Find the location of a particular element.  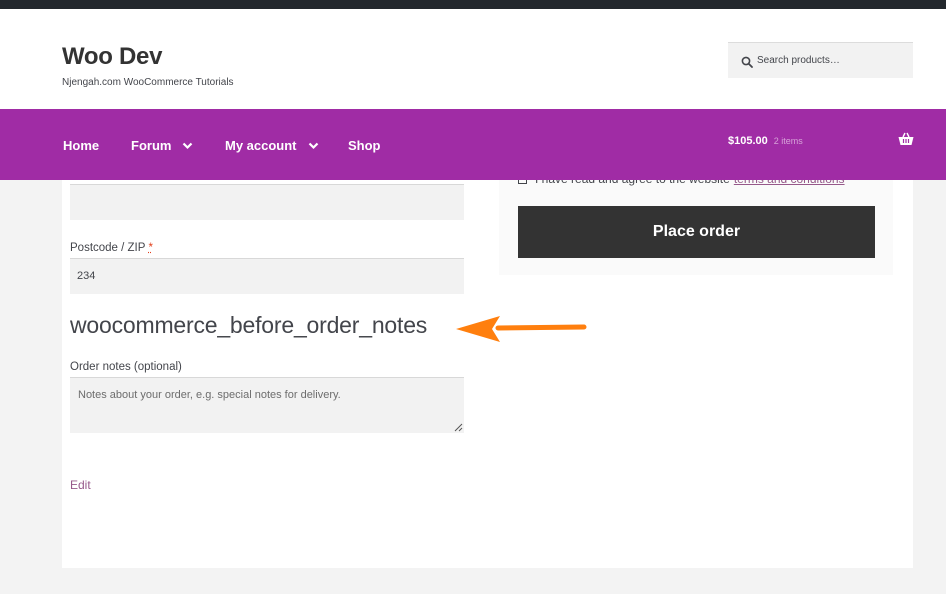

order-notes-label: Order notes (optional) is located at coordinates (126, 367).